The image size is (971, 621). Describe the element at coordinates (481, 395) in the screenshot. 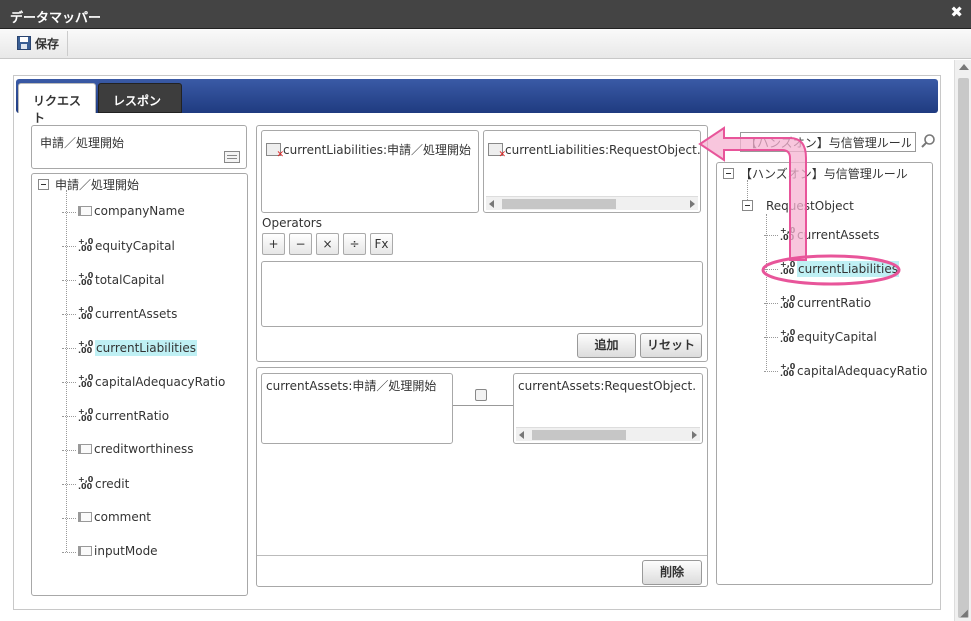

I see `mapping-select-checkbox` at that location.